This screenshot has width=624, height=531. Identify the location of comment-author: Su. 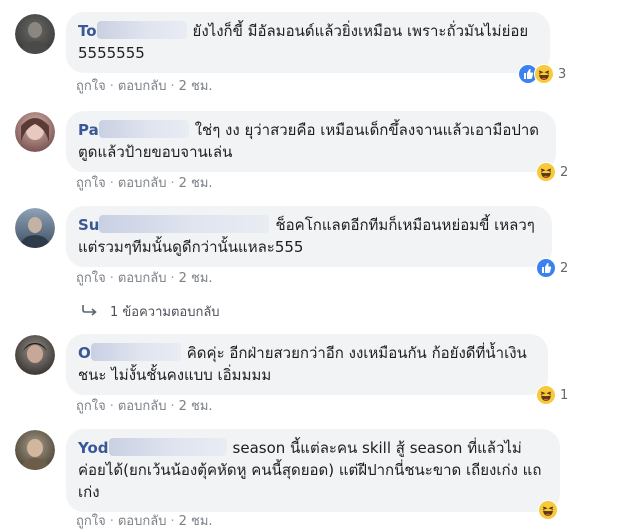
(88, 225).